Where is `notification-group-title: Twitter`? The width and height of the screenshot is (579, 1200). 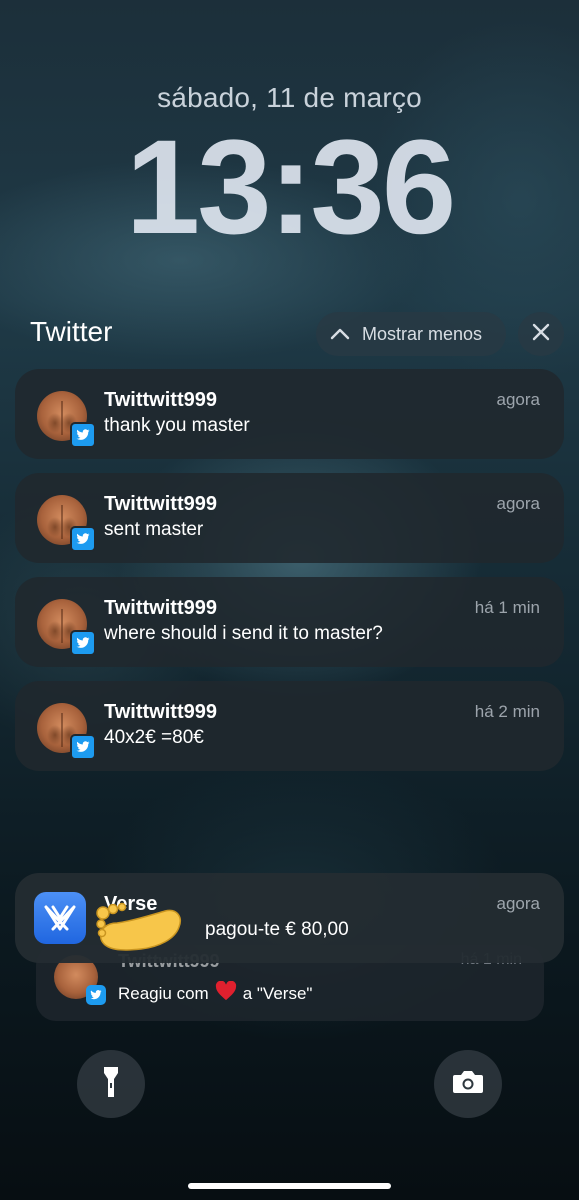 notification-group-title: Twitter is located at coordinates (71, 331).